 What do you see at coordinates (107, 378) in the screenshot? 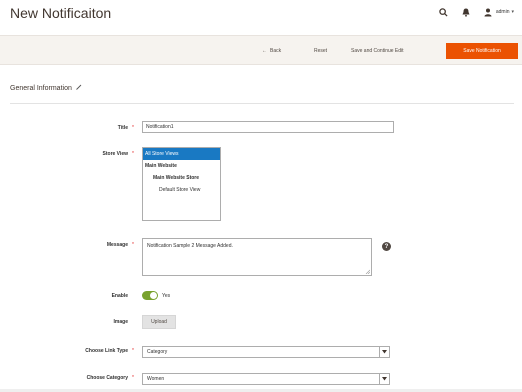
I see `category-label: Choose Category` at bounding box center [107, 378].